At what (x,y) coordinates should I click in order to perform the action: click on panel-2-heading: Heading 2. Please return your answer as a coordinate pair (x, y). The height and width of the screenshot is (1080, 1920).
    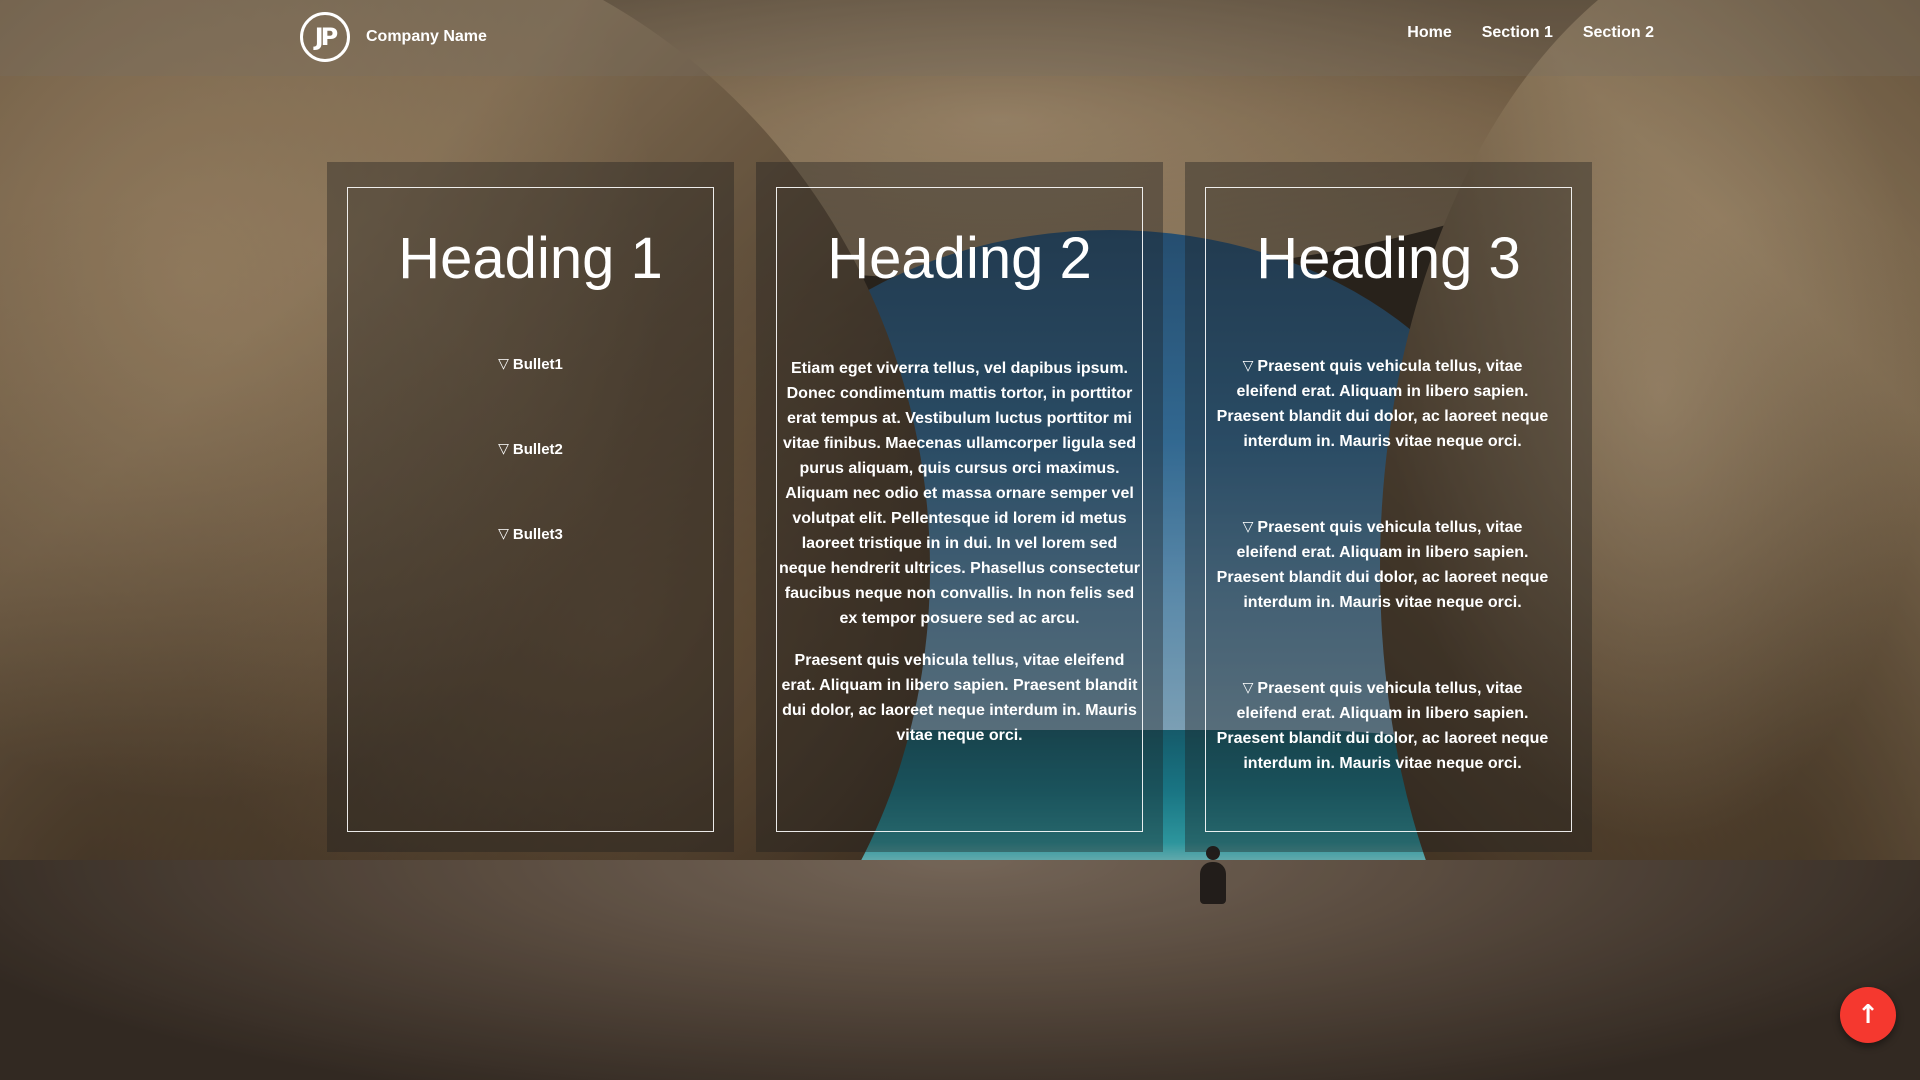
    Looking at the image, I should click on (959, 258).